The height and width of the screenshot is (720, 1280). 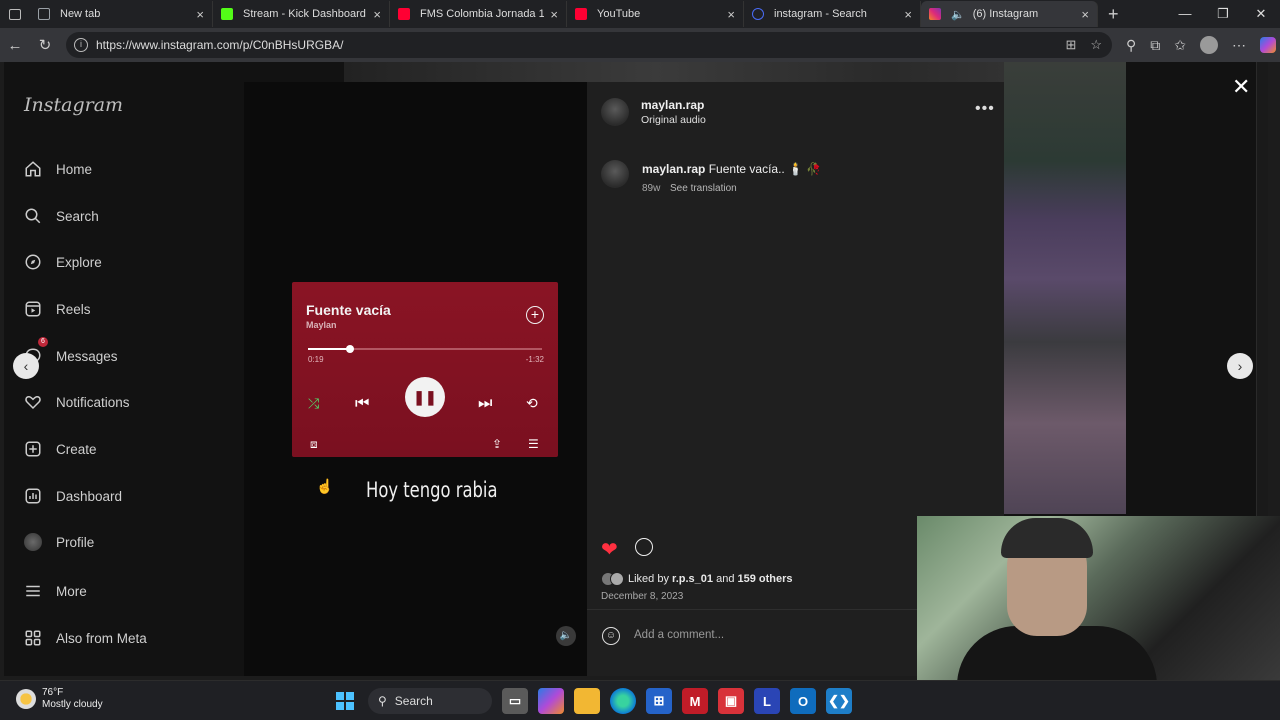 I want to click on app-available-icon: ⊞, so click(x=1070, y=45).